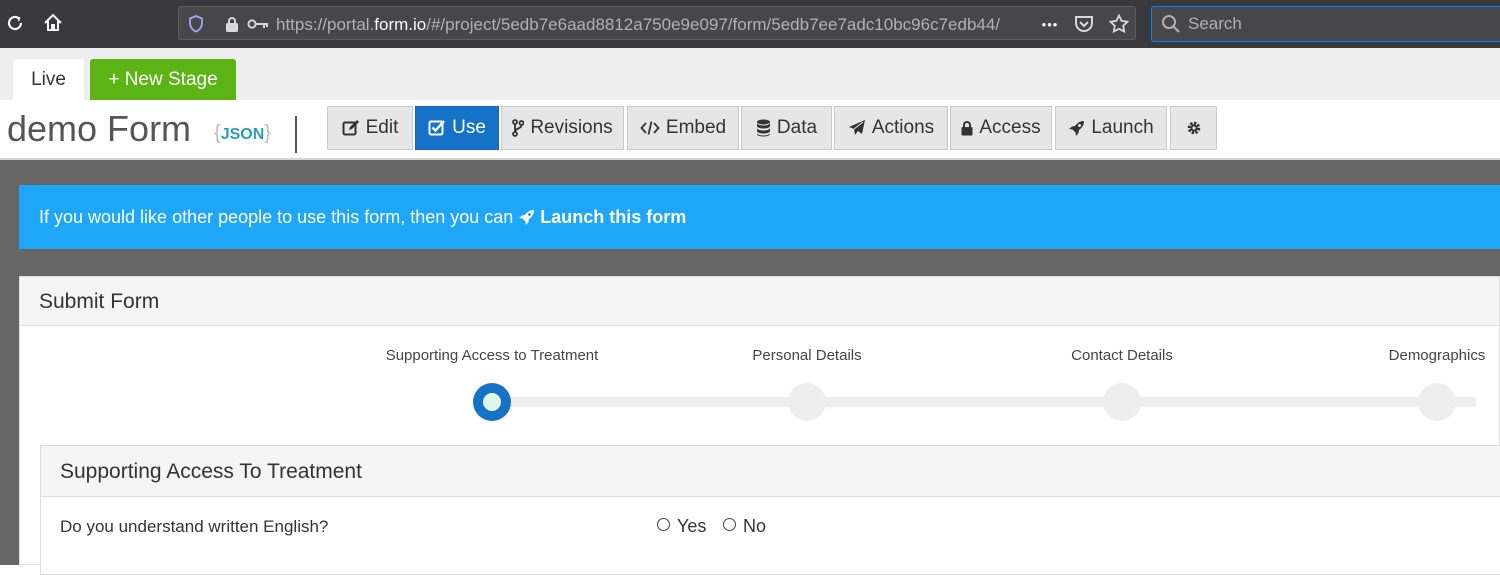 This screenshot has height=575, width=1500. Describe the element at coordinates (856, 127) in the screenshot. I see `paper-plane-icon` at that location.